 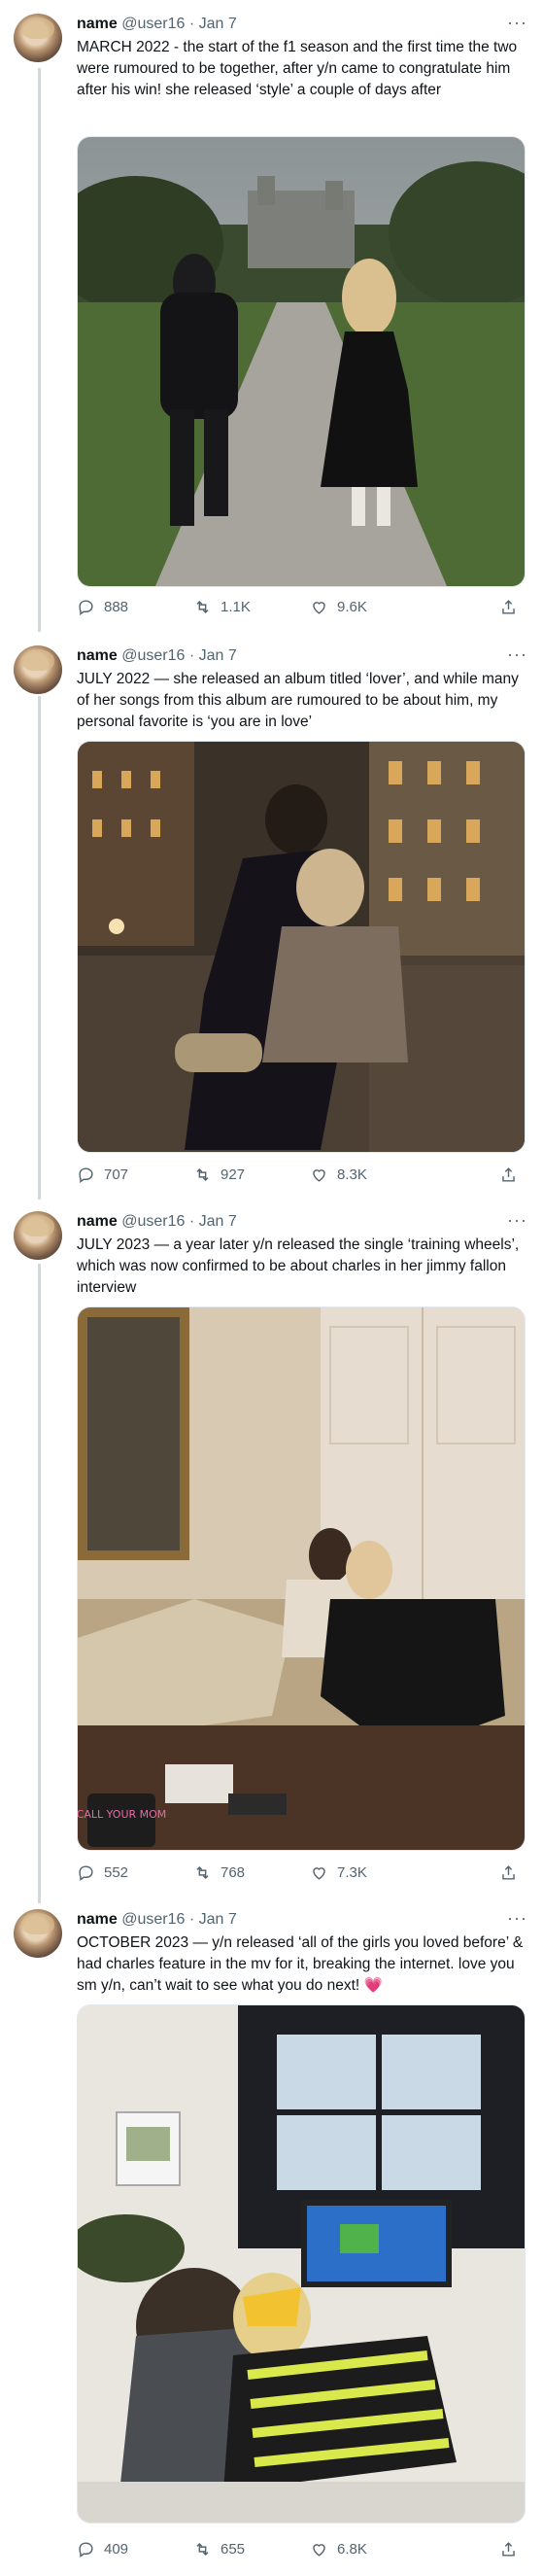 What do you see at coordinates (135, 2549) in the screenshot?
I see `reply-button: 409` at bounding box center [135, 2549].